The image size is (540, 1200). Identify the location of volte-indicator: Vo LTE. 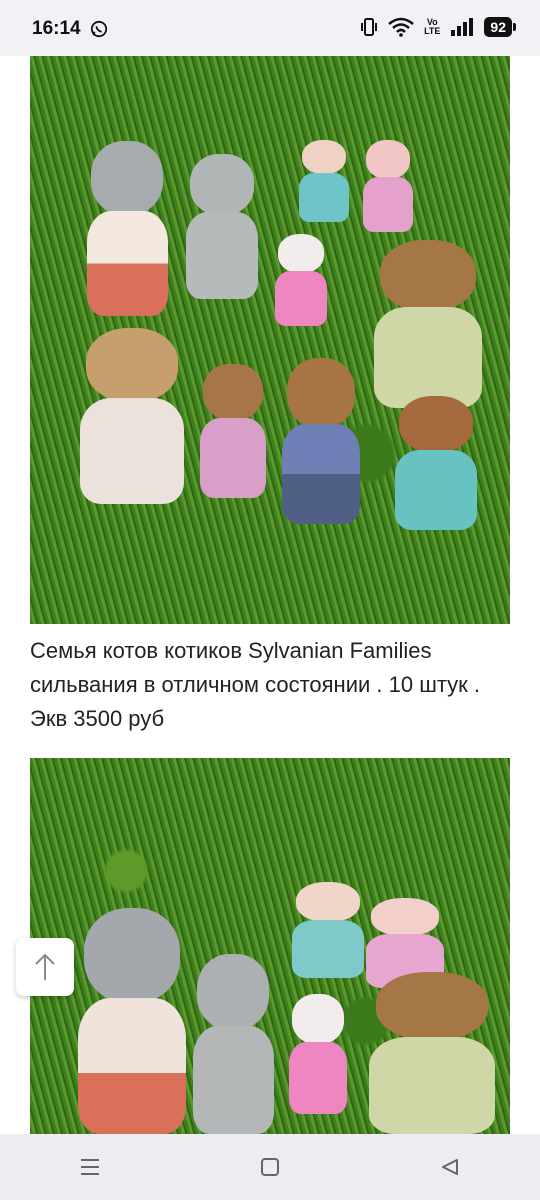
(432, 27).